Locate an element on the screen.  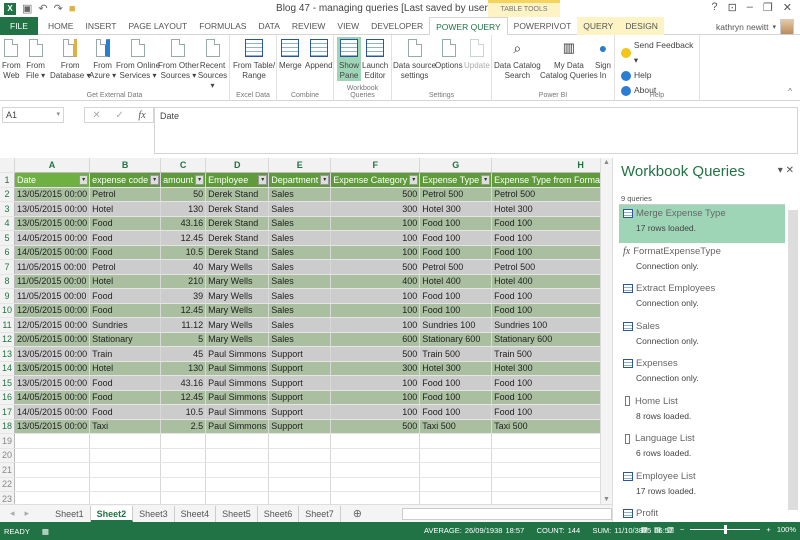
table-cell: 12/05/2015 00:00 is located at coordinates (52, 310).